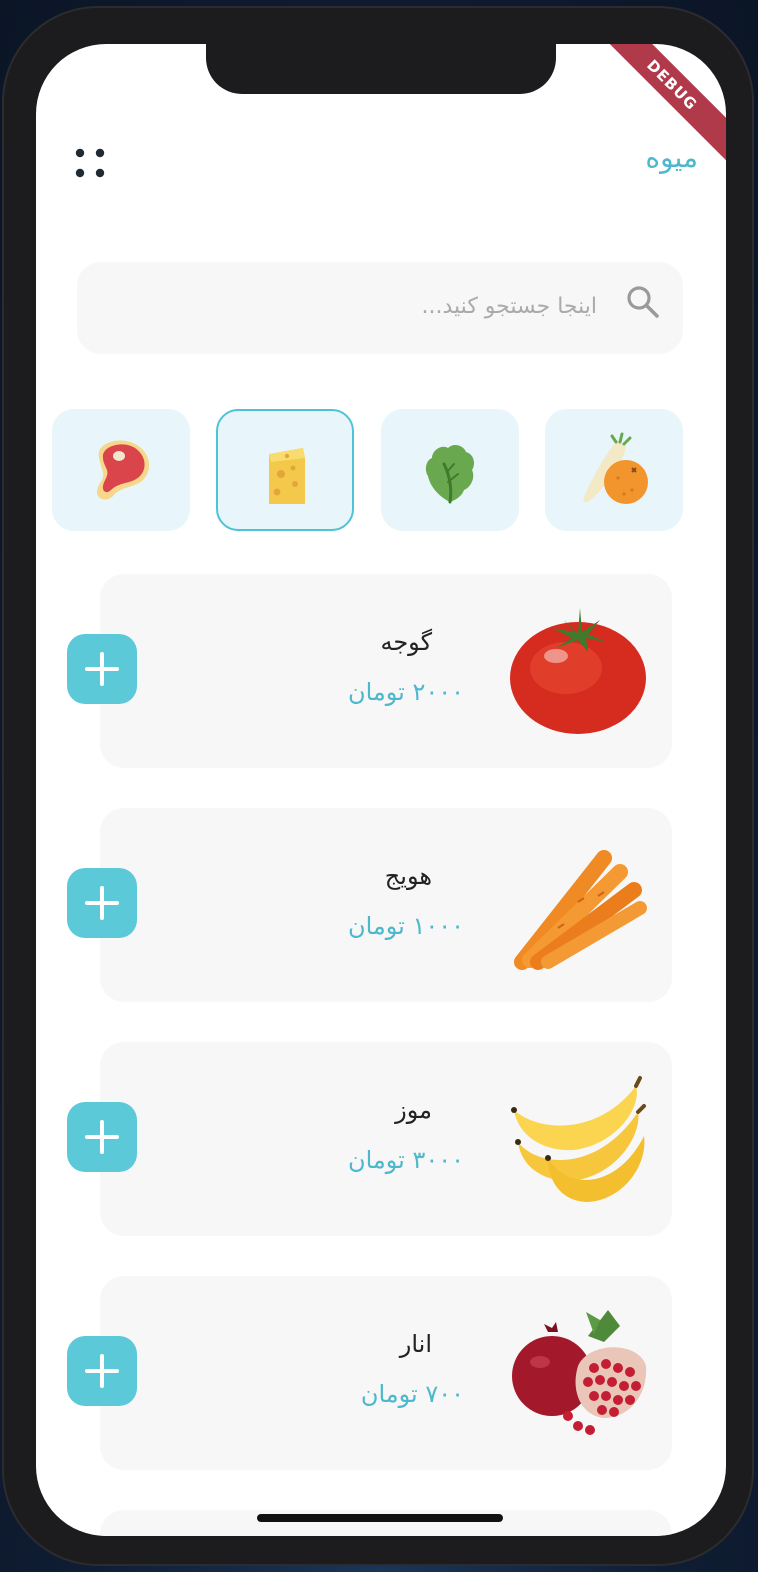  What do you see at coordinates (90, 163) in the screenshot?
I see `grid-dots-icon` at bounding box center [90, 163].